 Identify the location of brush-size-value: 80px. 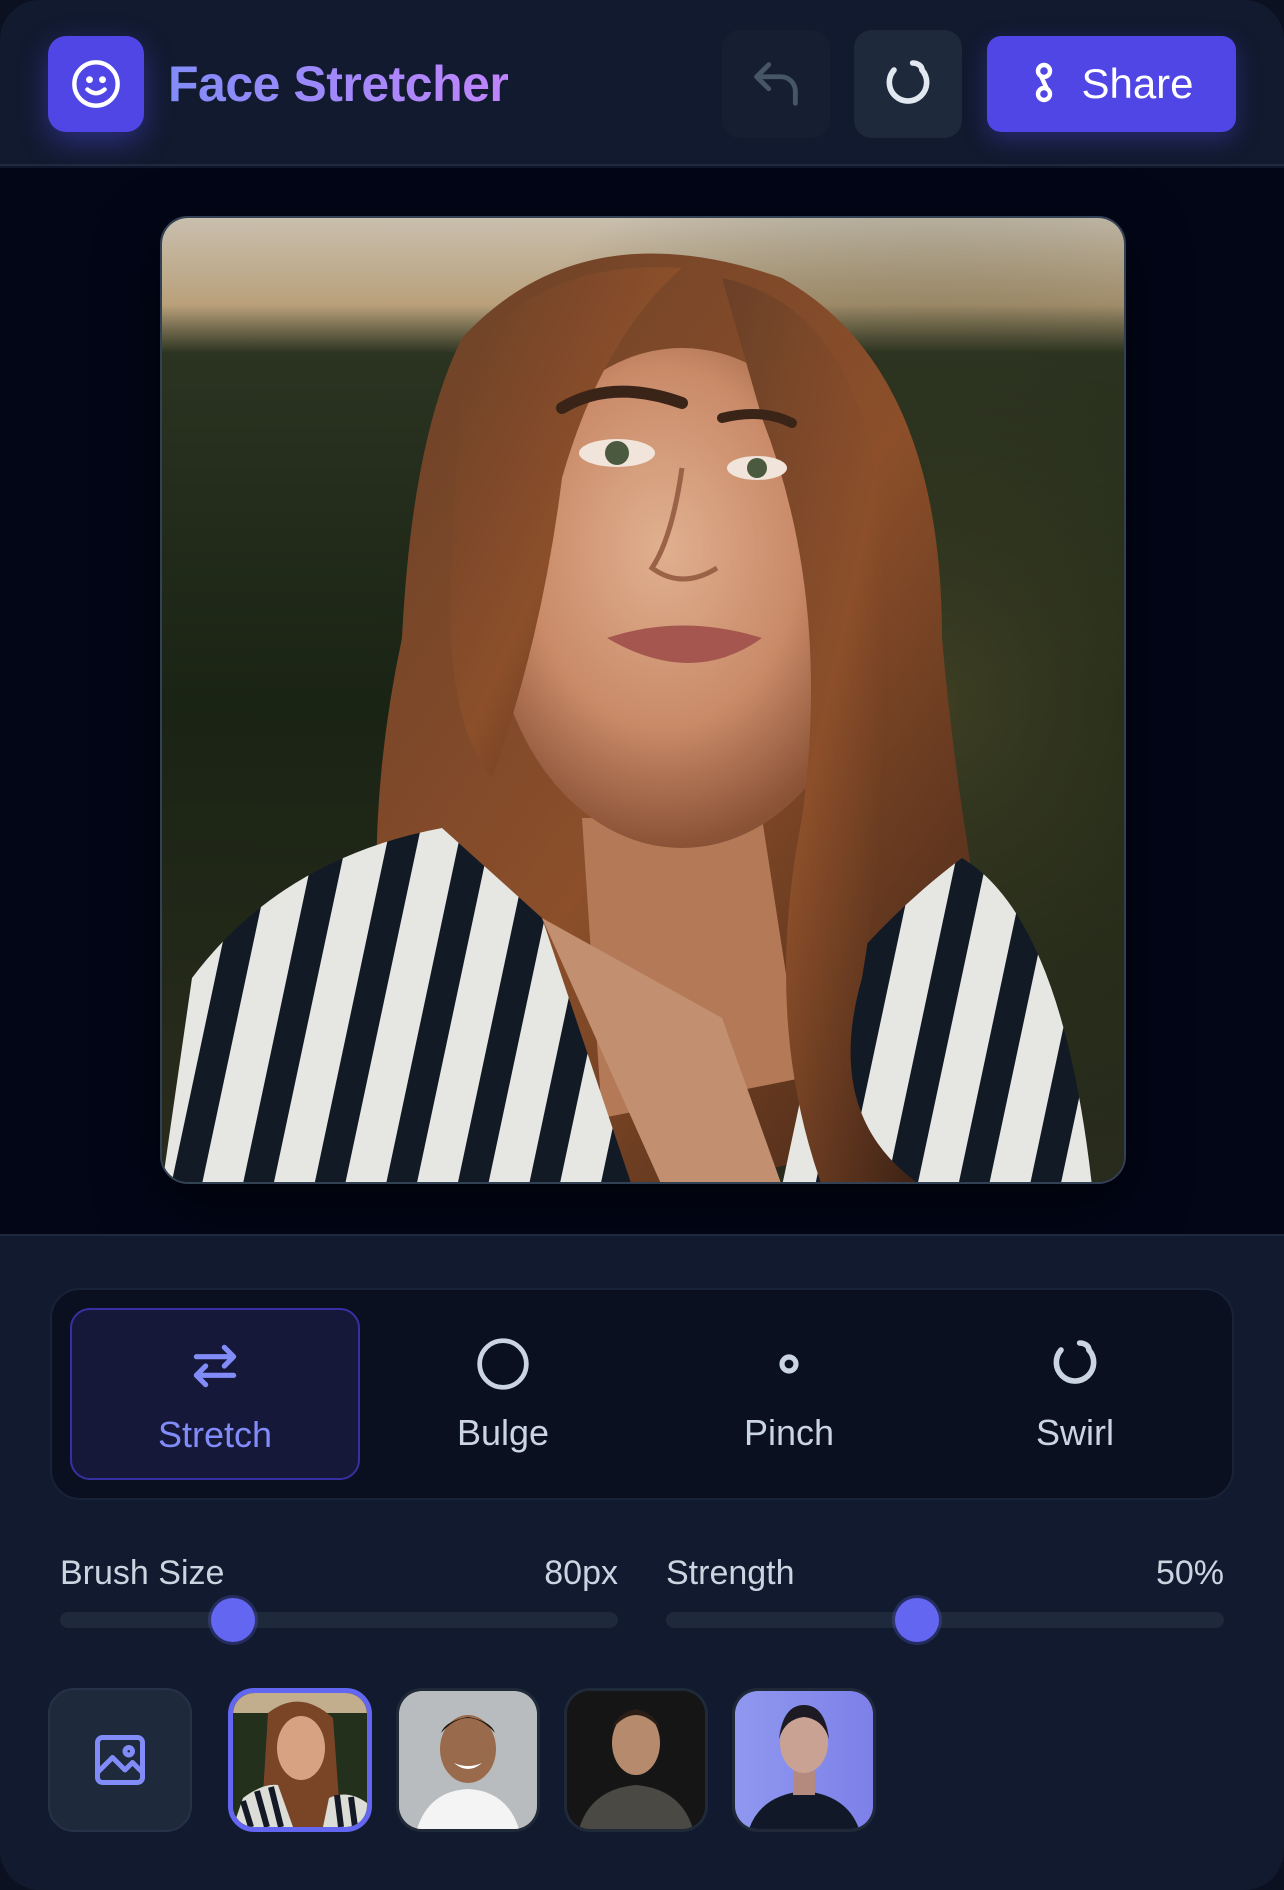
(581, 1573).